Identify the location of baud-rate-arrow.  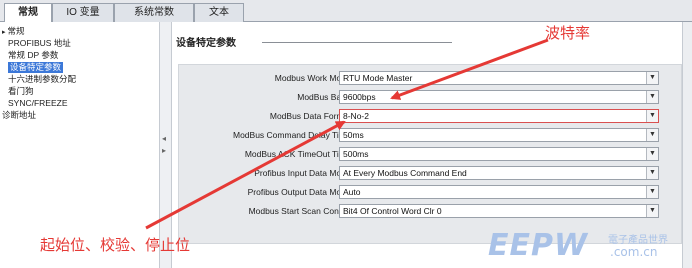
(469, 69).